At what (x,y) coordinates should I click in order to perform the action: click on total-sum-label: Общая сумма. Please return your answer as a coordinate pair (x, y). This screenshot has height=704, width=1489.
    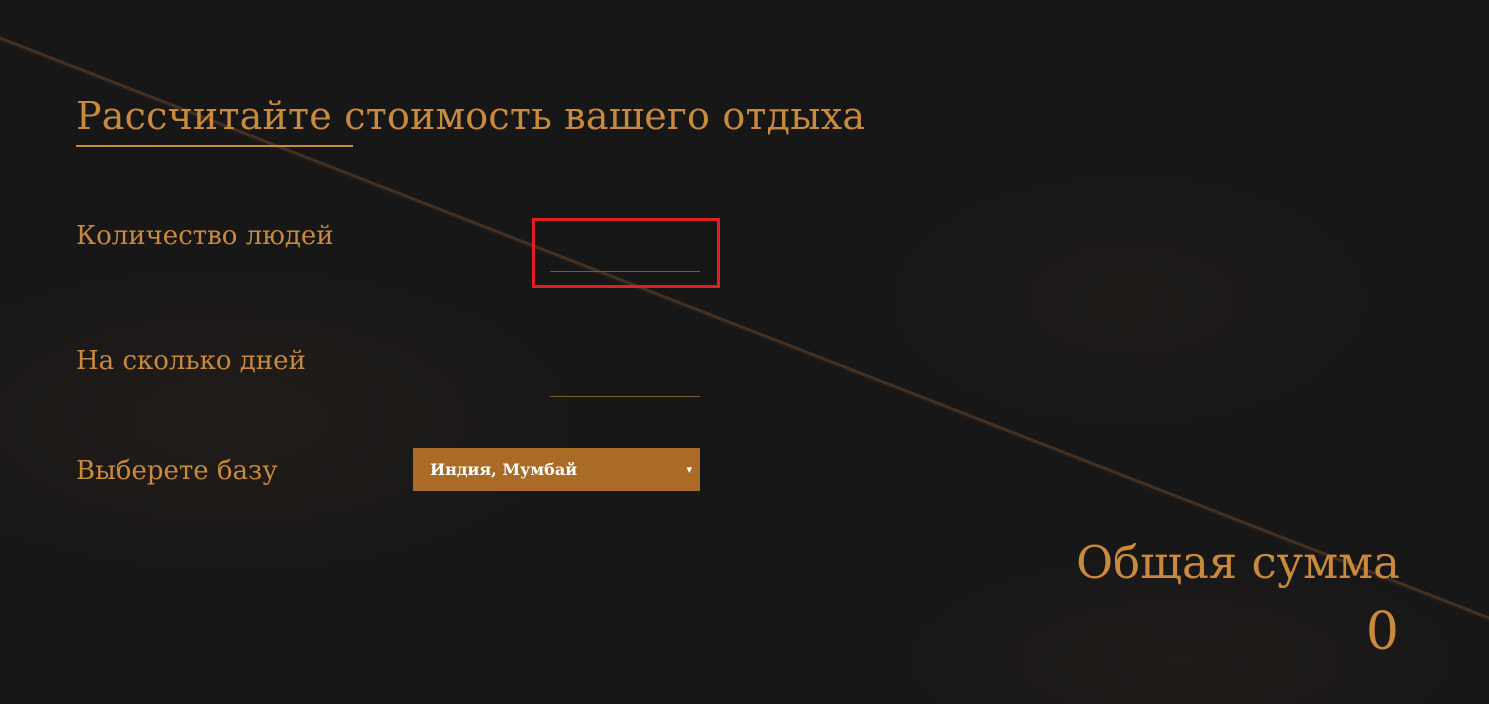
    Looking at the image, I should click on (1238, 562).